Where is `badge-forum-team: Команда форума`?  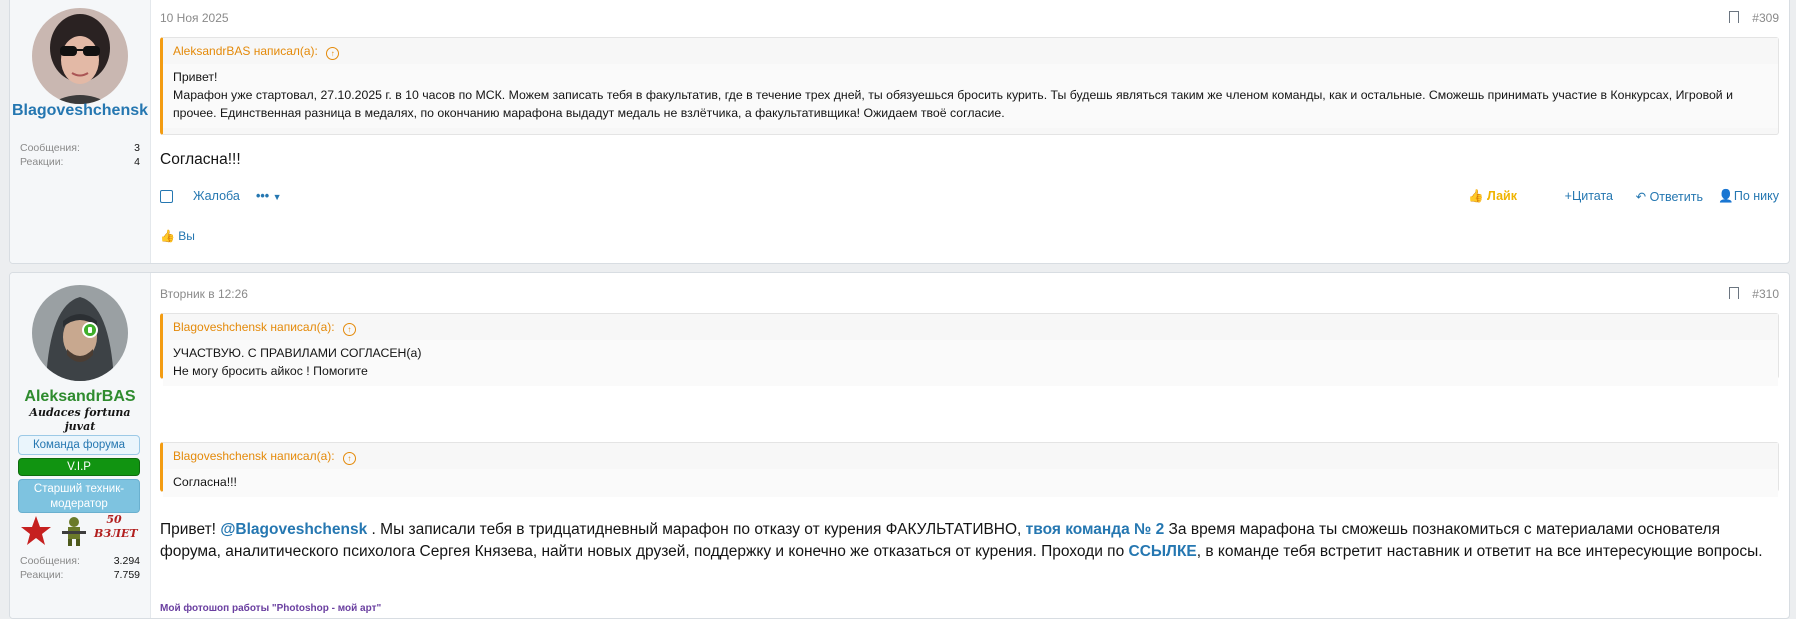 badge-forum-team: Команда форума is located at coordinates (79, 445).